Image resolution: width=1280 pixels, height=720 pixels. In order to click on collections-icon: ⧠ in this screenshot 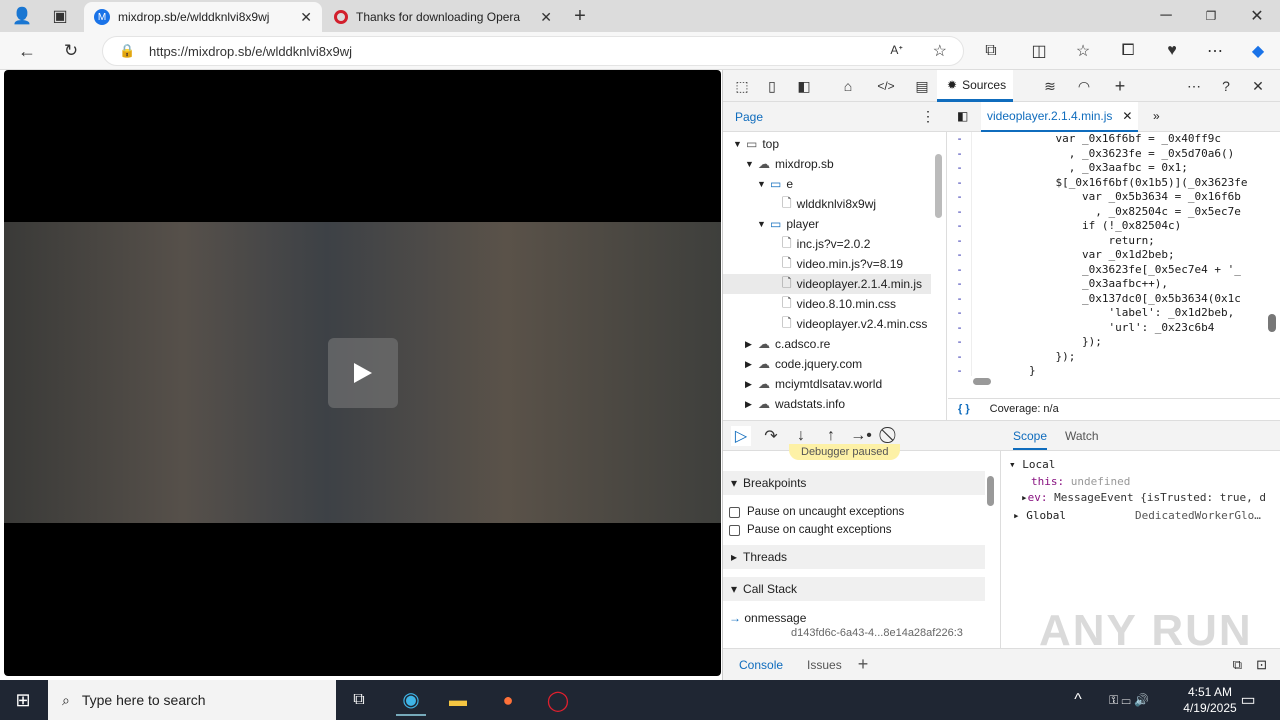, I will do `click(1128, 51)`.